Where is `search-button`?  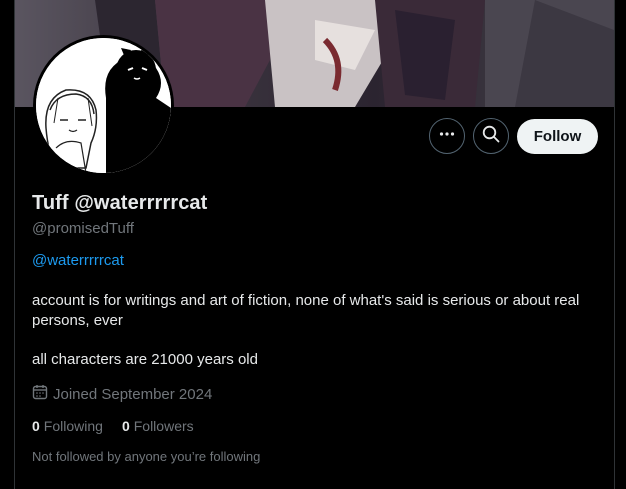
search-button is located at coordinates (491, 136).